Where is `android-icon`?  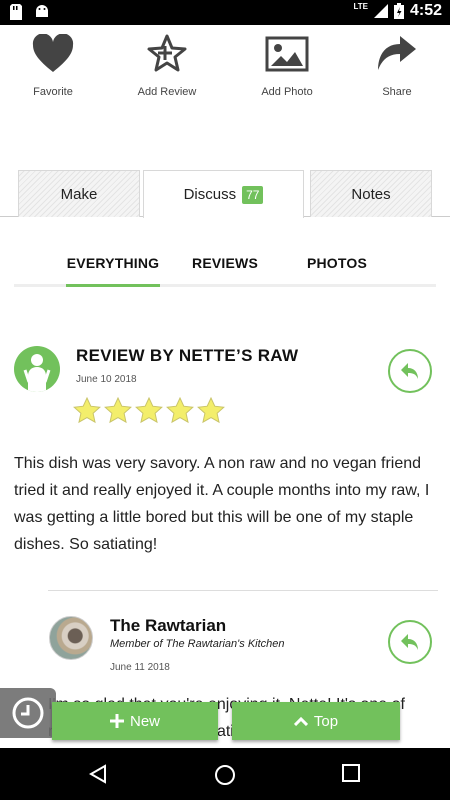
android-icon is located at coordinates (42, 11).